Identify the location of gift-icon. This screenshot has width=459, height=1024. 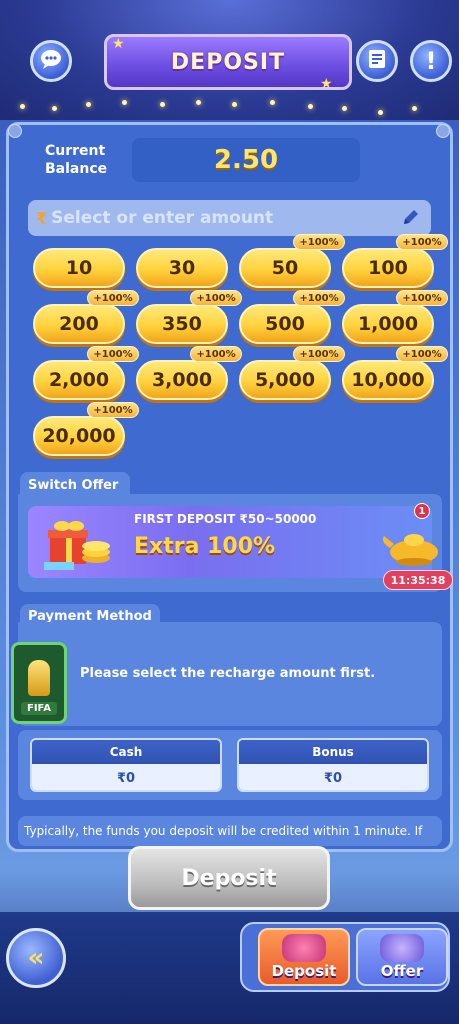
(80, 543).